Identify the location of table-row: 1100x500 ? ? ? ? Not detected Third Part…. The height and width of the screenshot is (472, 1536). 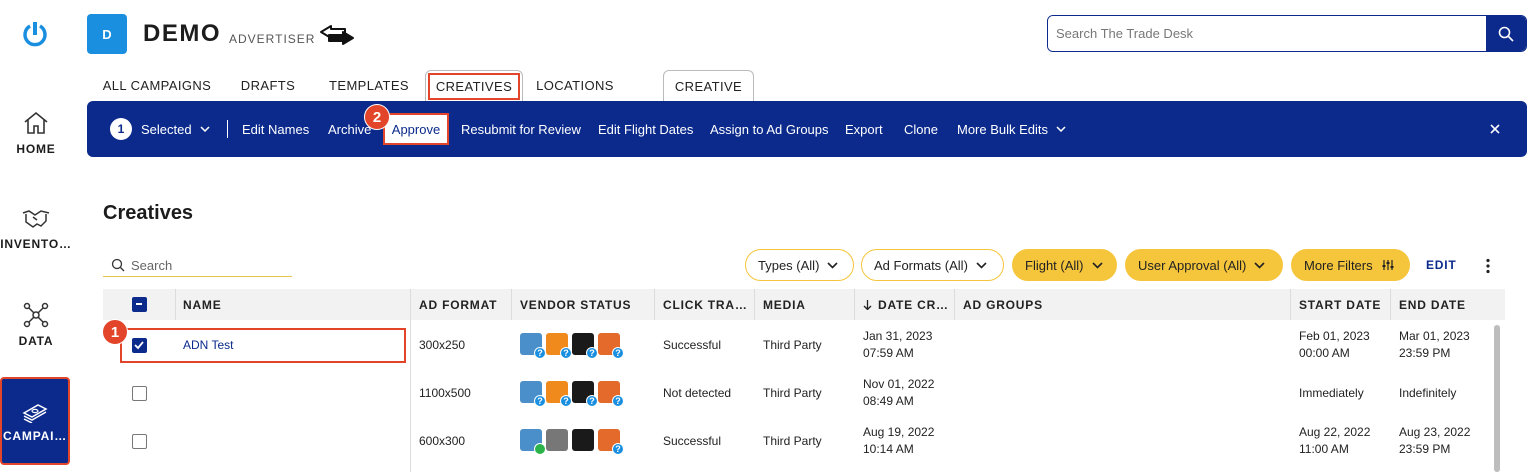
(804, 393).